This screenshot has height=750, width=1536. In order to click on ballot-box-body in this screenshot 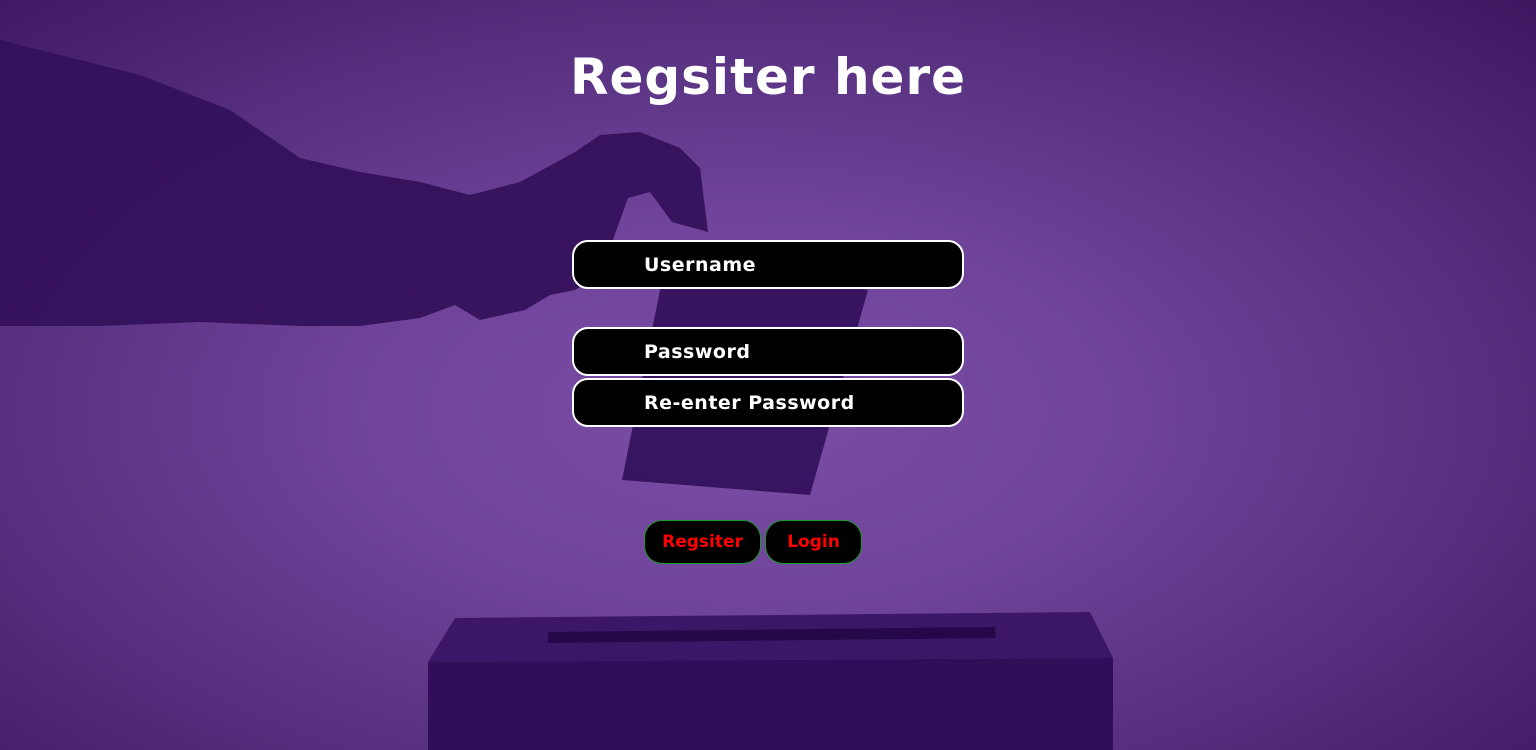, I will do `click(770, 704)`.